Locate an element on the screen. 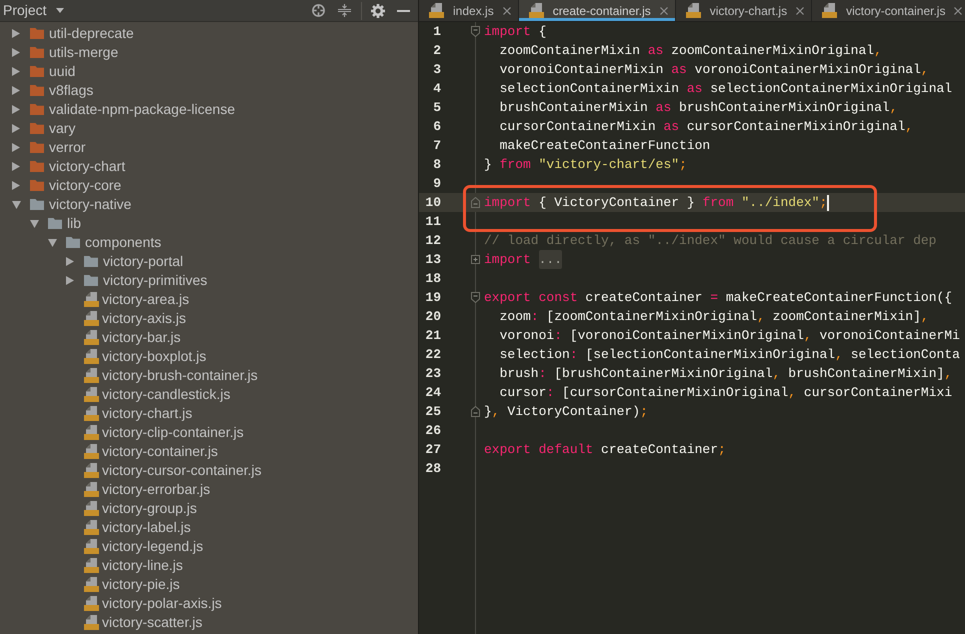  file-name: victory-bar.js is located at coordinates (141, 337).